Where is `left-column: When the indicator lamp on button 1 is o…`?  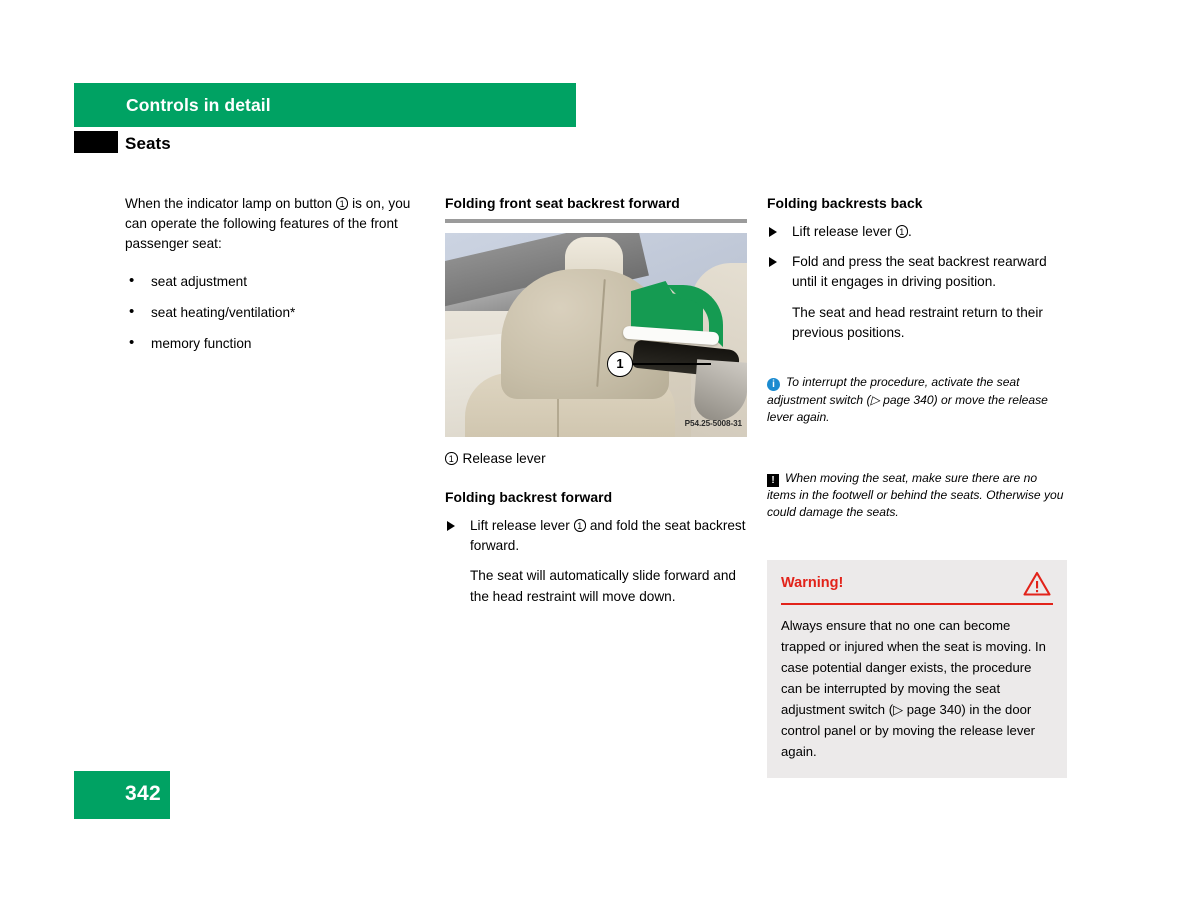
left-column: When the indicator lamp on button 1 is o… is located at coordinates (275, 279).